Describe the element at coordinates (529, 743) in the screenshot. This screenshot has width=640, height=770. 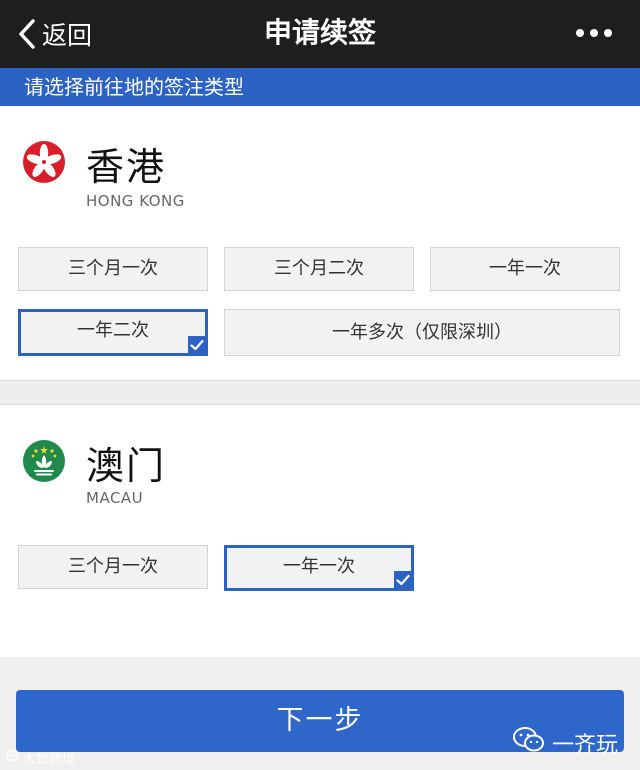
I see `wechat-icon` at that location.